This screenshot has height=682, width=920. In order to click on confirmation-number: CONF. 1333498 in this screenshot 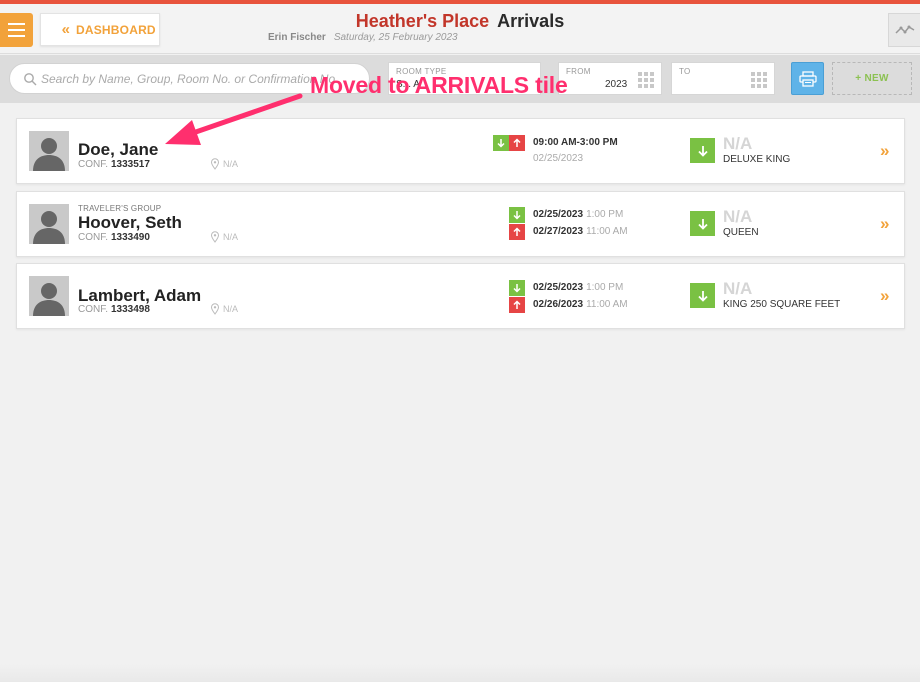, I will do `click(114, 309)`.